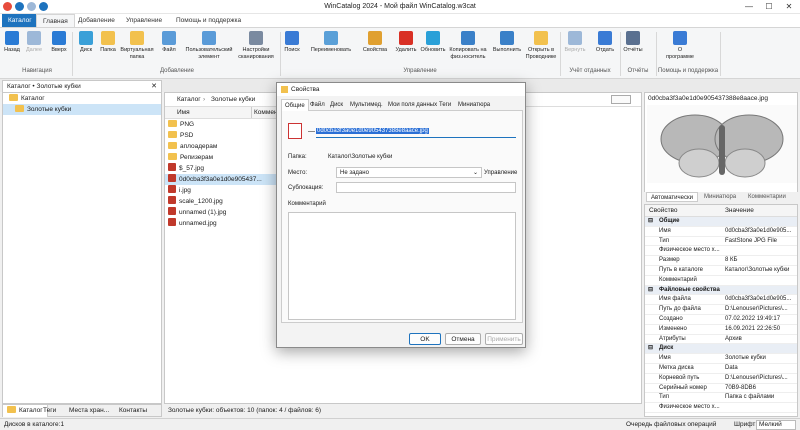  I want to click on property-section: ⊟ Общие, so click(721, 222).